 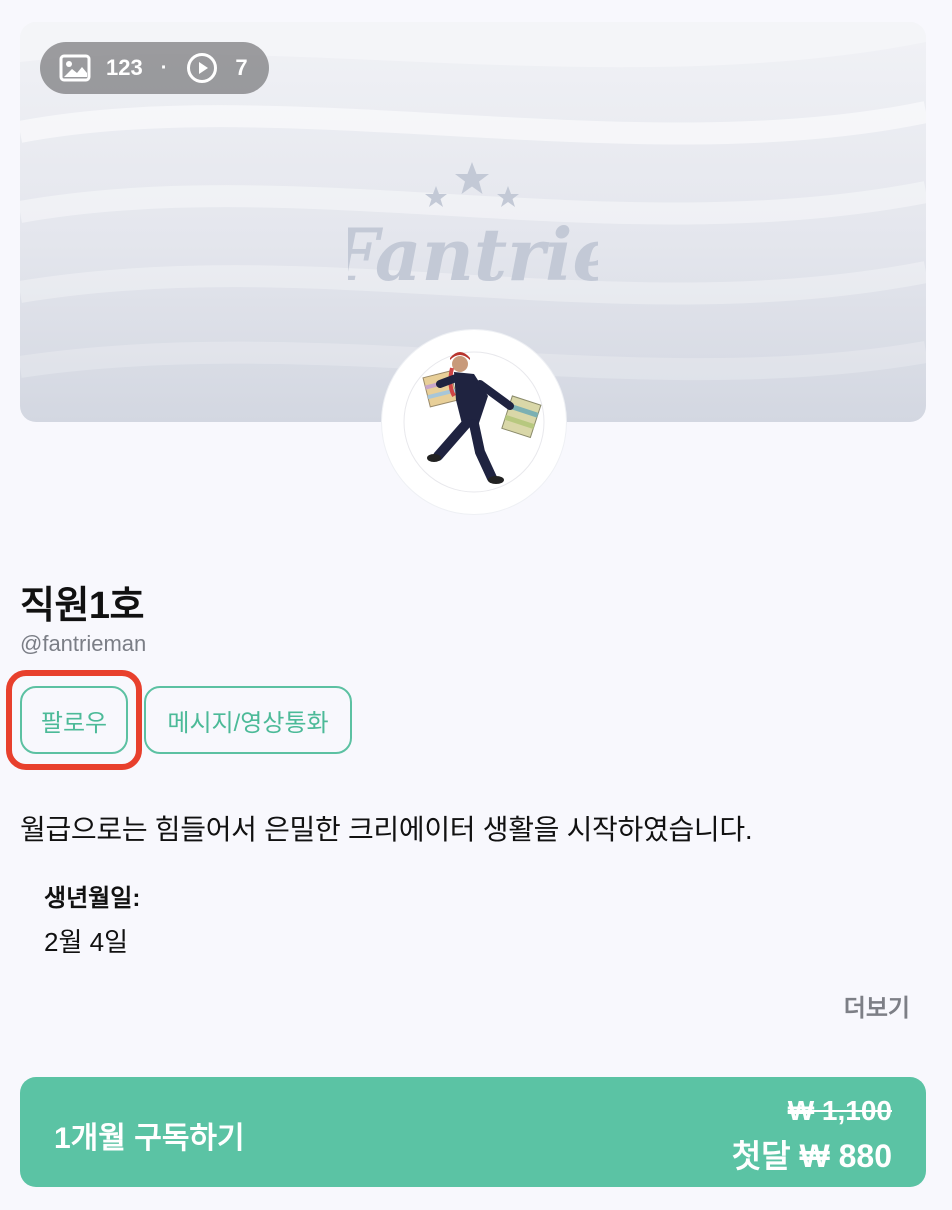 I want to click on logo-text: Fantrie, so click(x=473, y=251).